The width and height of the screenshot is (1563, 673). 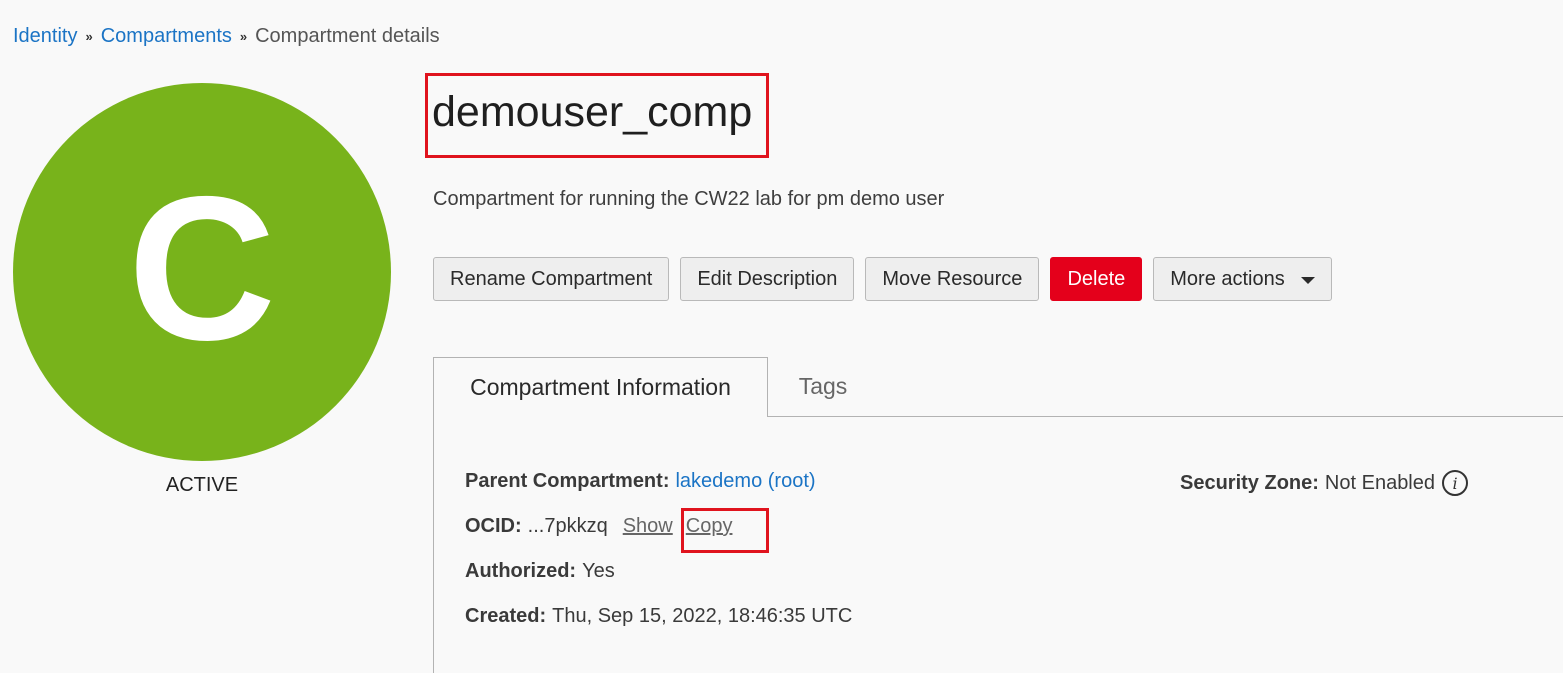 I want to click on authorized-label: Authorized:, so click(x=521, y=571).